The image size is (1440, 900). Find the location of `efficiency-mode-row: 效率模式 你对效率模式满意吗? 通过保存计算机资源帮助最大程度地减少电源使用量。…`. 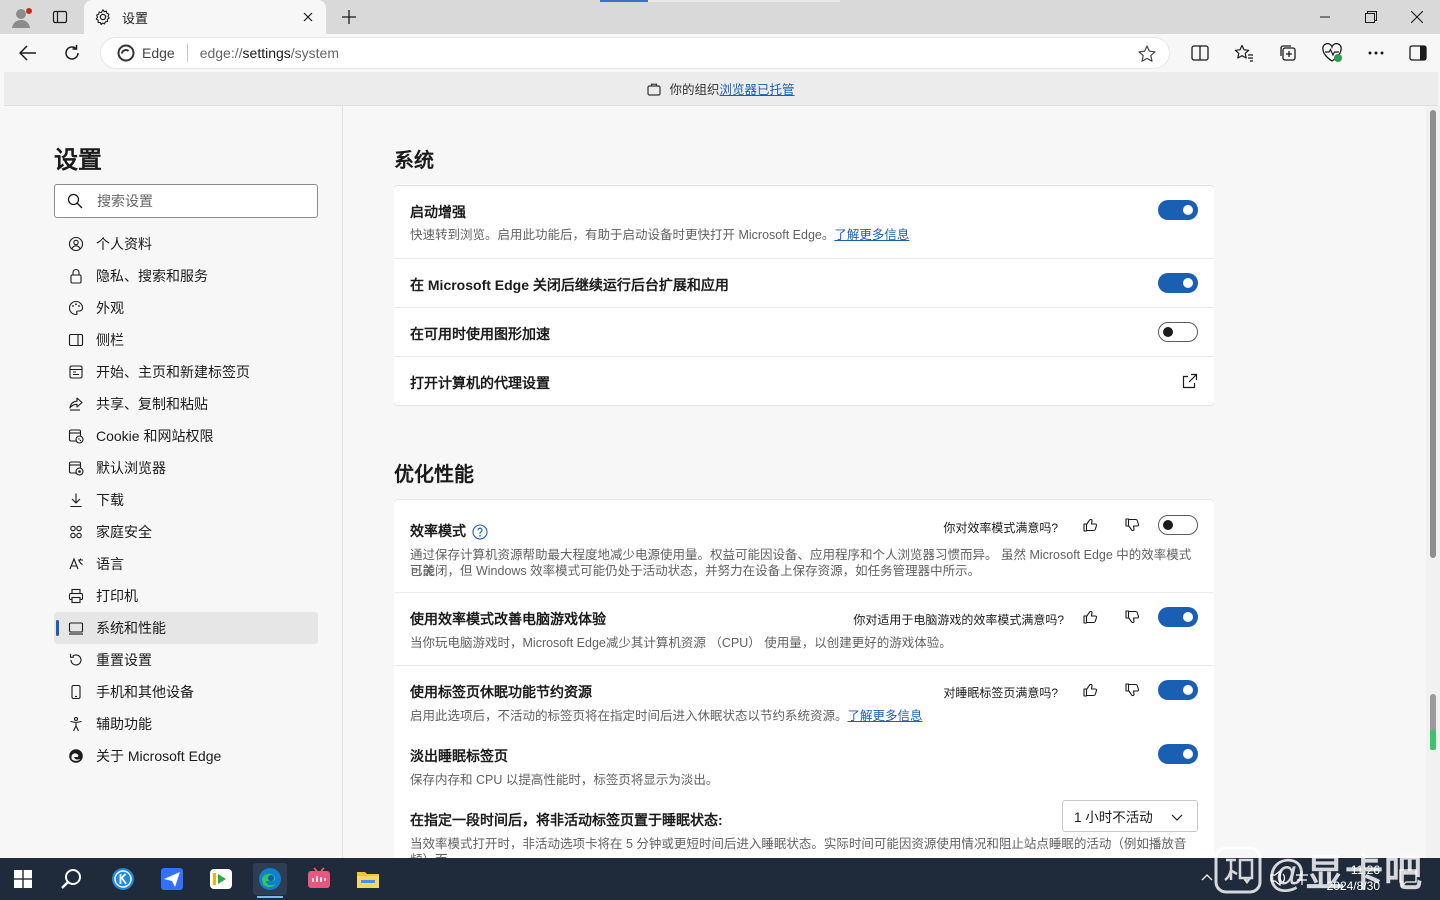

efficiency-mode-row: 效率模式 你对效率模式满意吗? 通过保存计算机资源帮助最大程度地减少电源使用量。… is located at coordinates (804, 546).